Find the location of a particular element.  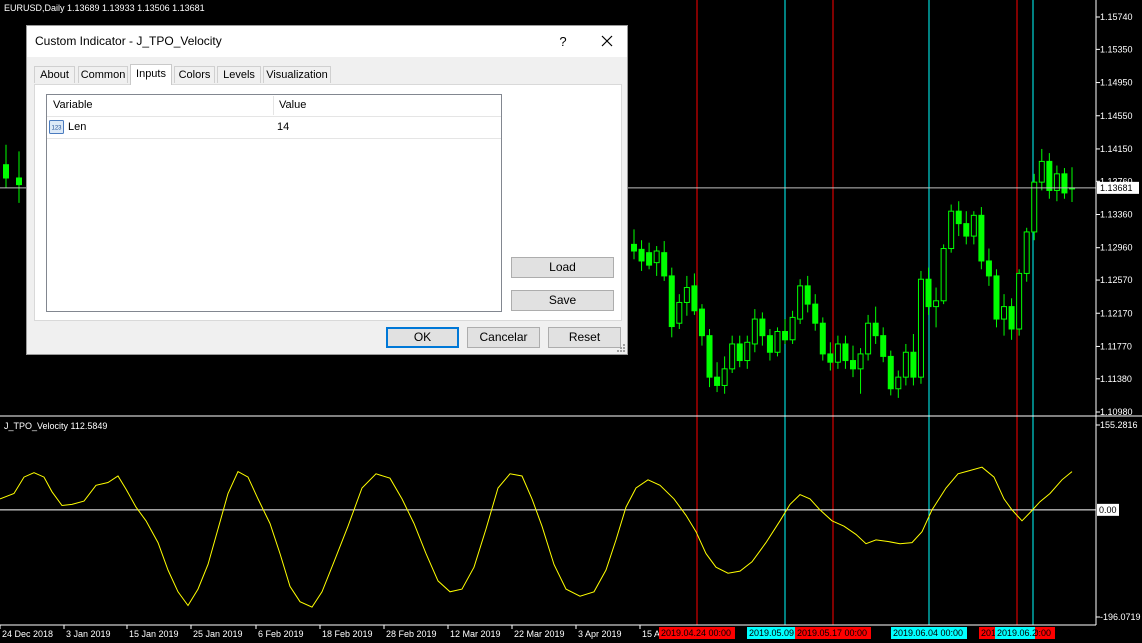

dialog-title-bar: Custom Indicator - J_TPO_Velocity ? is located at coordinates (327, 41).